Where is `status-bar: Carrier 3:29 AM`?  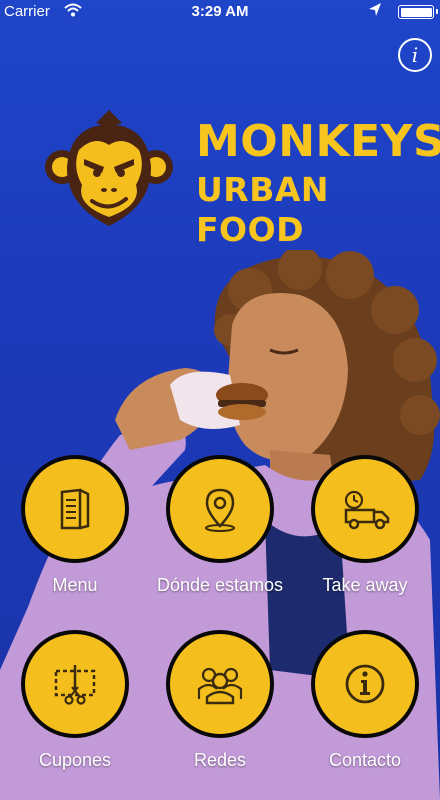
status-bar: Carrier 3:29 AM is located at coordinates (220, 12).